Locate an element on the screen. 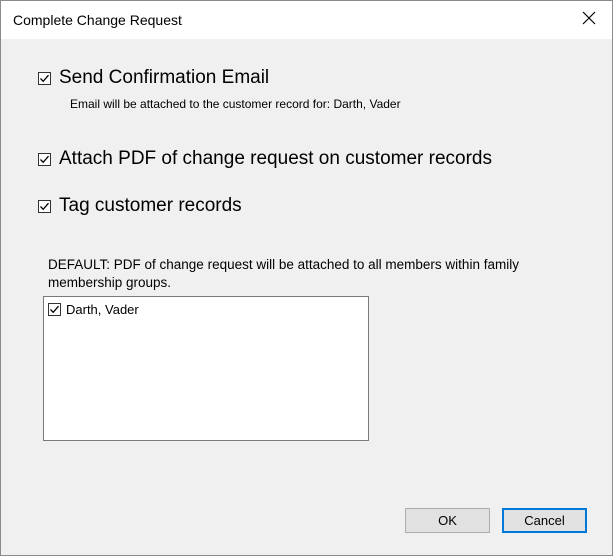 The image size is (613, 556). member-checkbox is located at coordinates (54, 309).